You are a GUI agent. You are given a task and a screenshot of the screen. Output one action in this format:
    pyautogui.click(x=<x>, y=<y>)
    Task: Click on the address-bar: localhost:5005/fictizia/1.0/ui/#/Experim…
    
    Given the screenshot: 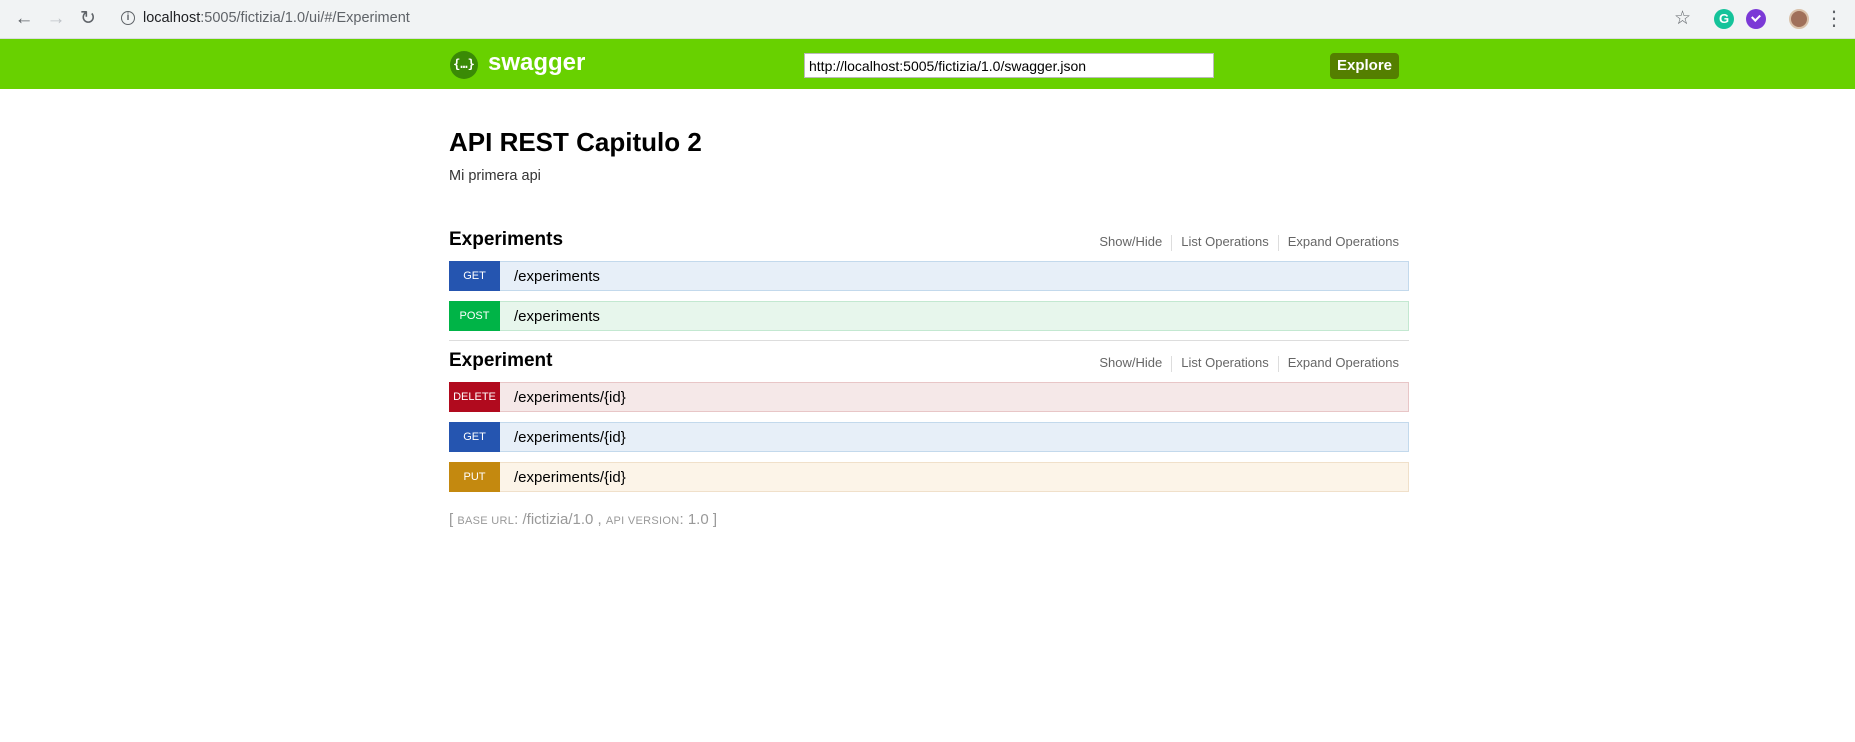 What is the action you would take?
    pyautogui.click(x=276, y=18)
    